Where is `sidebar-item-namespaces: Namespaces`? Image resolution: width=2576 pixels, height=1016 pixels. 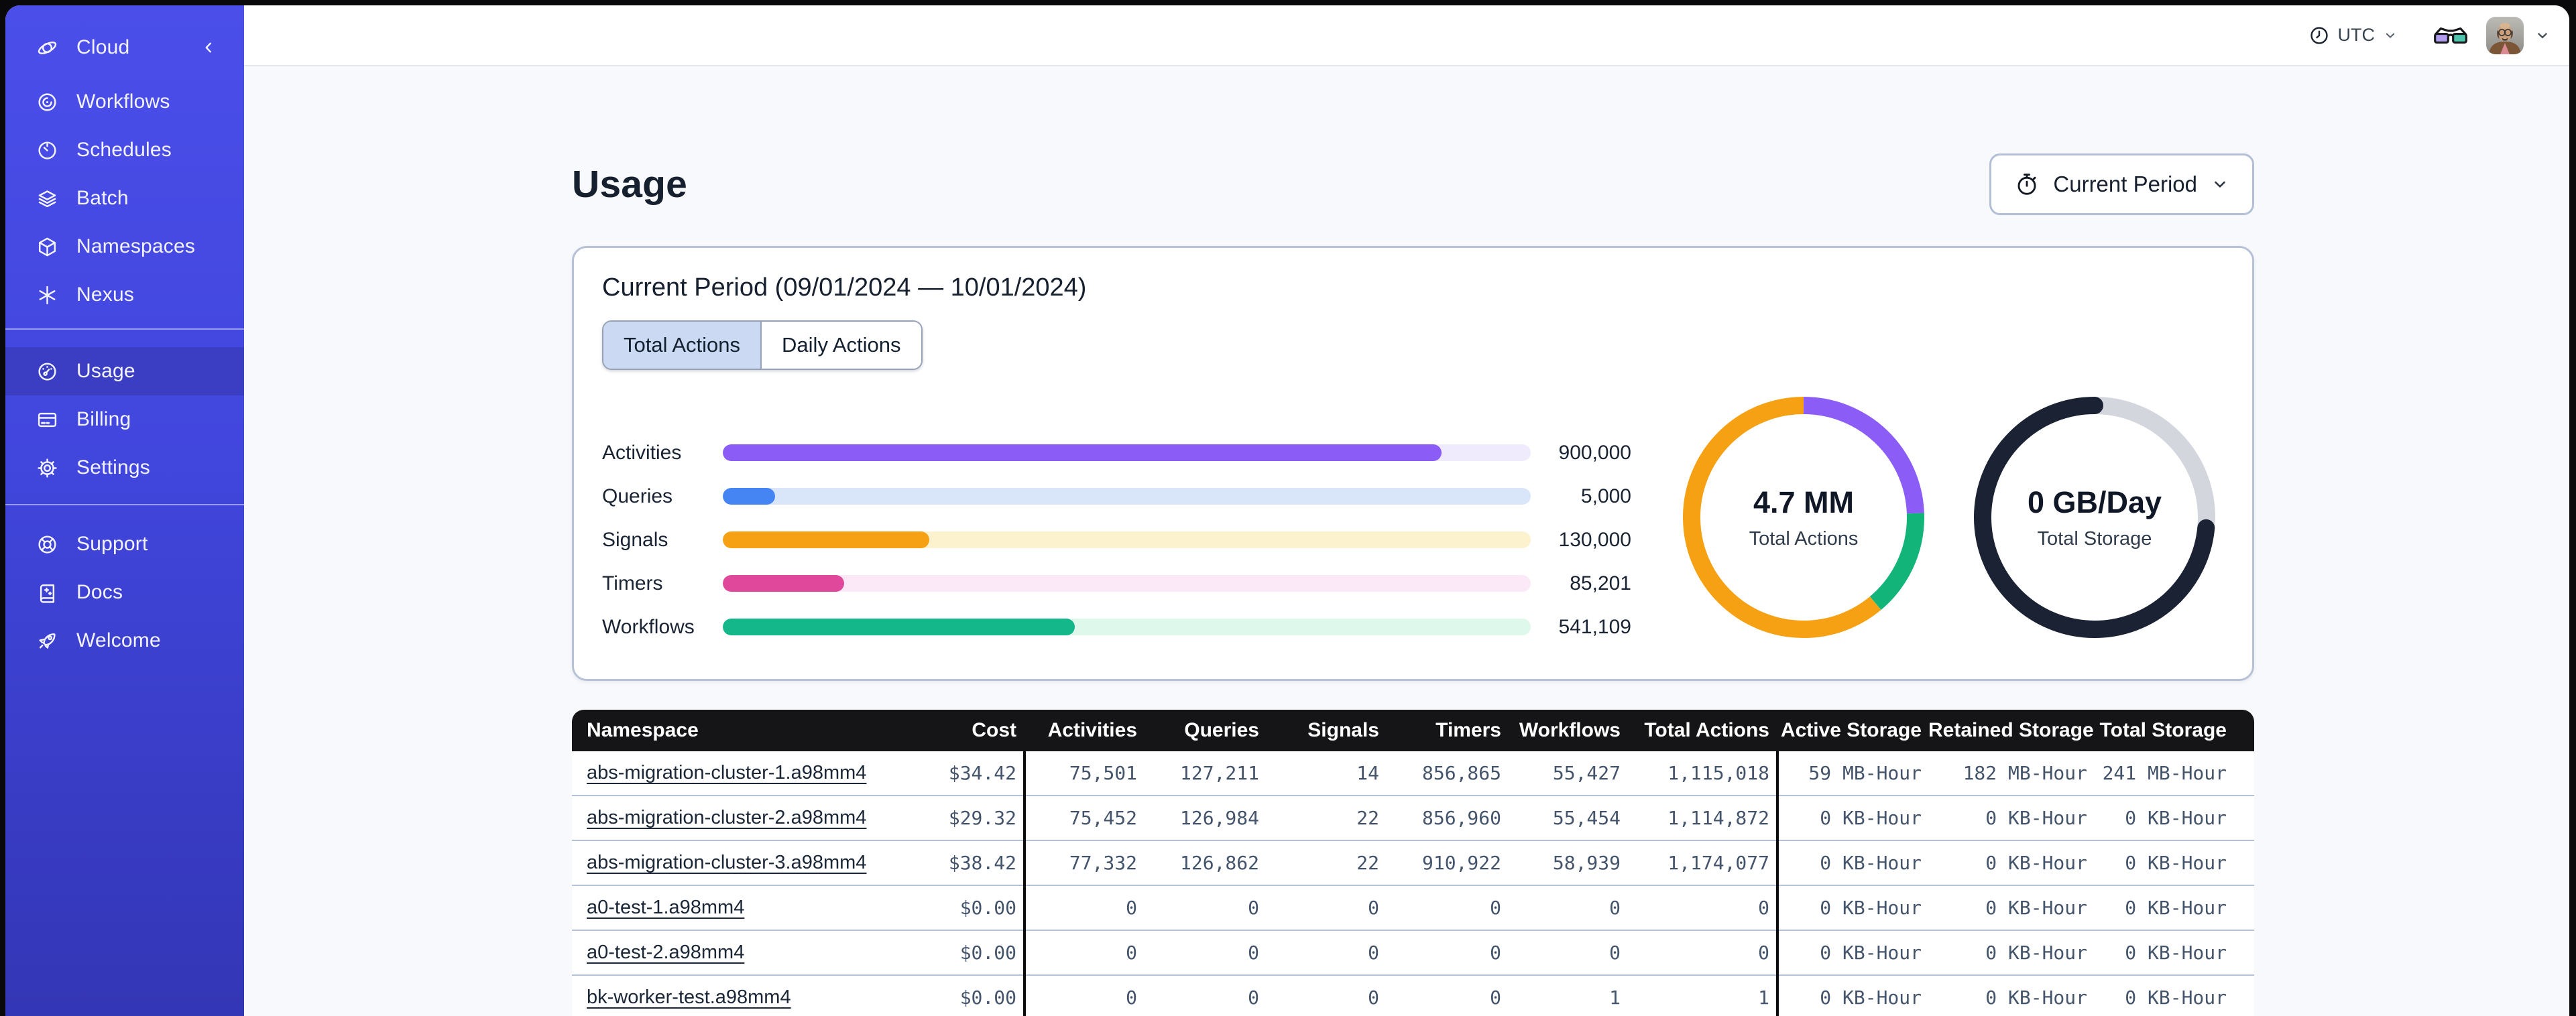
sidebar-item-namespaces: Namespaces is located at coordinates (124, 247).